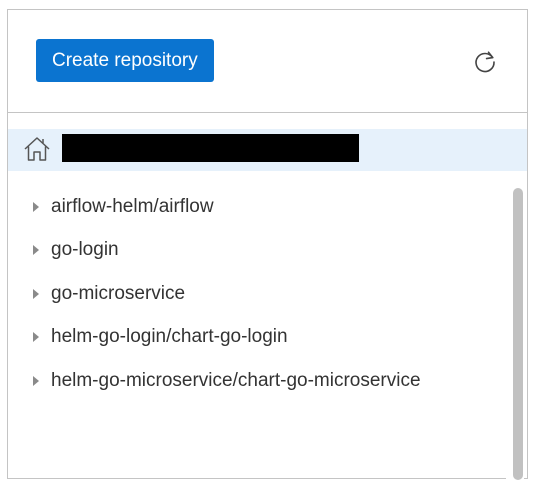  What do you see at coordinates (210, 148) in the screenshot?
I see `path-breadcrumb-redacted` at bounding box center [210, 148].